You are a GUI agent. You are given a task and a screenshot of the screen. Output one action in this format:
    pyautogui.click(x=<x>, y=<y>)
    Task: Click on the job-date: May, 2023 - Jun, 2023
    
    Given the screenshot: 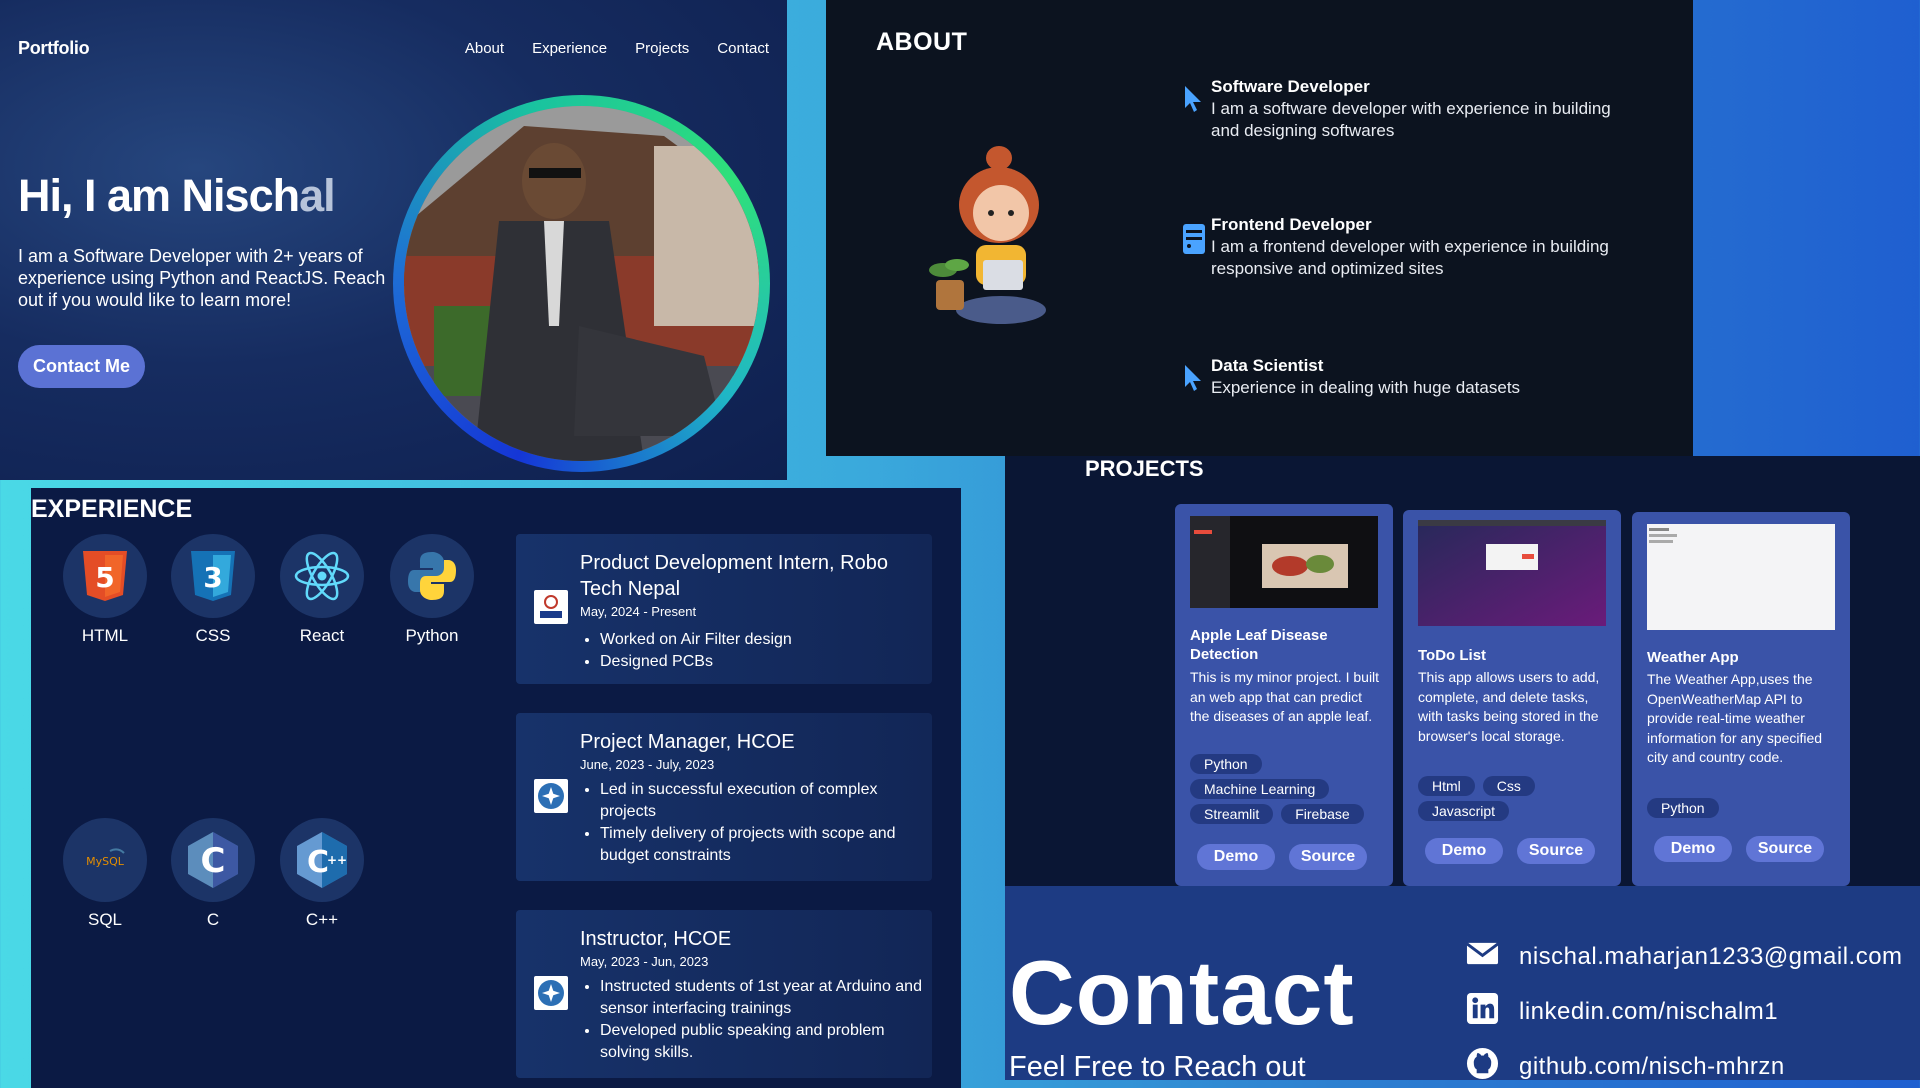 What is the action you would take?
    pyautogui.click(x=644, y=961)
    